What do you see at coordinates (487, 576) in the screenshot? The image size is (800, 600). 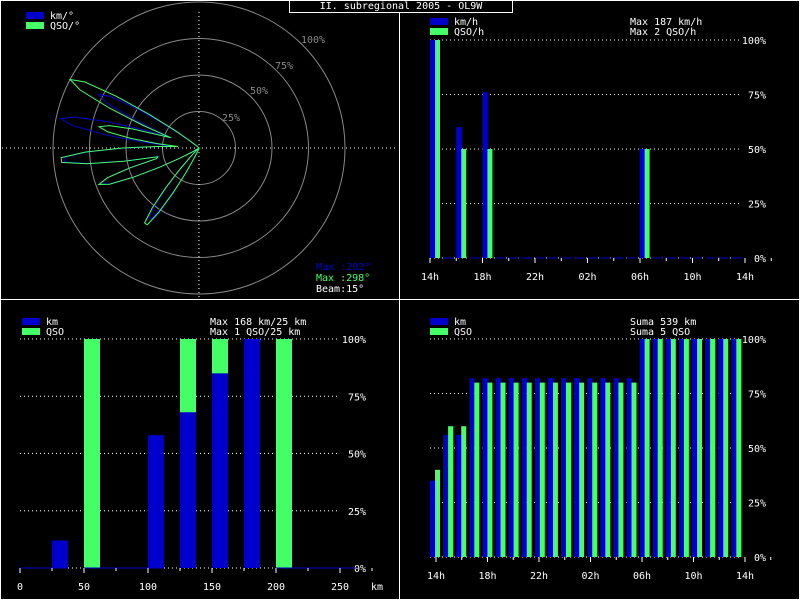 I see `sum-xtick-1: 18h` at bounding box center [487, 576].